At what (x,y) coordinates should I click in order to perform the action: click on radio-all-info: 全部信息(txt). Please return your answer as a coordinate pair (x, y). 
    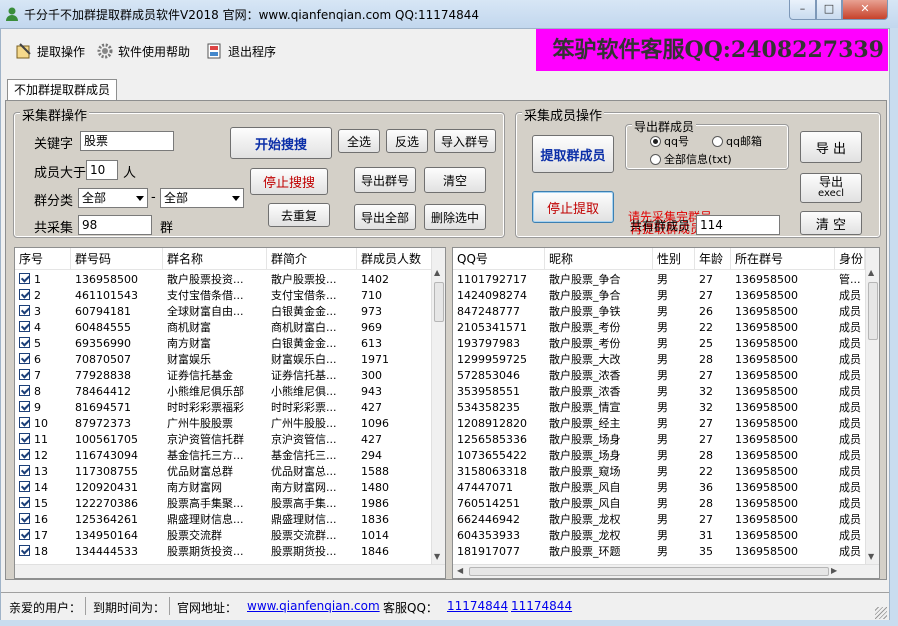
    Looking at the image, I should click on (691, 159).